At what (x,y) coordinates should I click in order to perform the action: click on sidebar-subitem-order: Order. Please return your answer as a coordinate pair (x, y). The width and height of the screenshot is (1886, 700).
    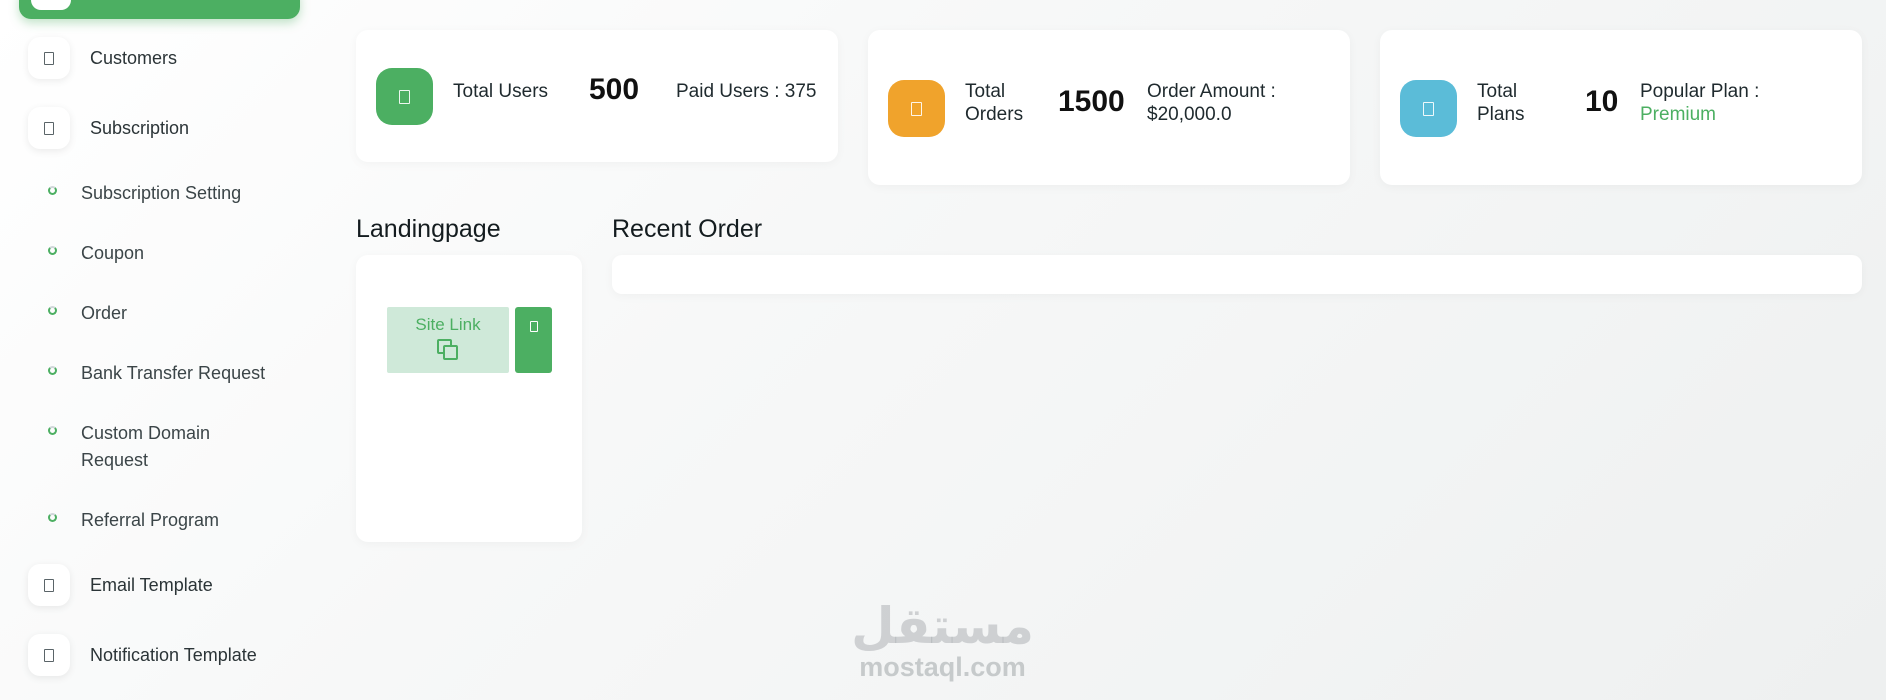
    Looking at the image, I should click on (164, 313).